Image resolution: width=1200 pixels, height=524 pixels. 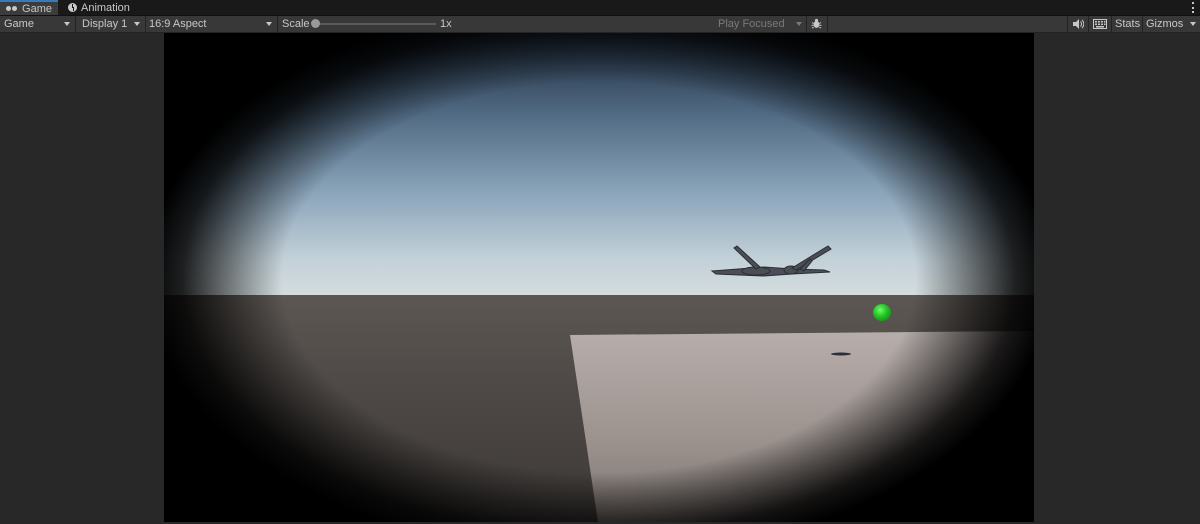 What do you see at coordinates (1078, 24) in the screenshot?
I see `speaker-icon` at bounding box center [1078, 24].